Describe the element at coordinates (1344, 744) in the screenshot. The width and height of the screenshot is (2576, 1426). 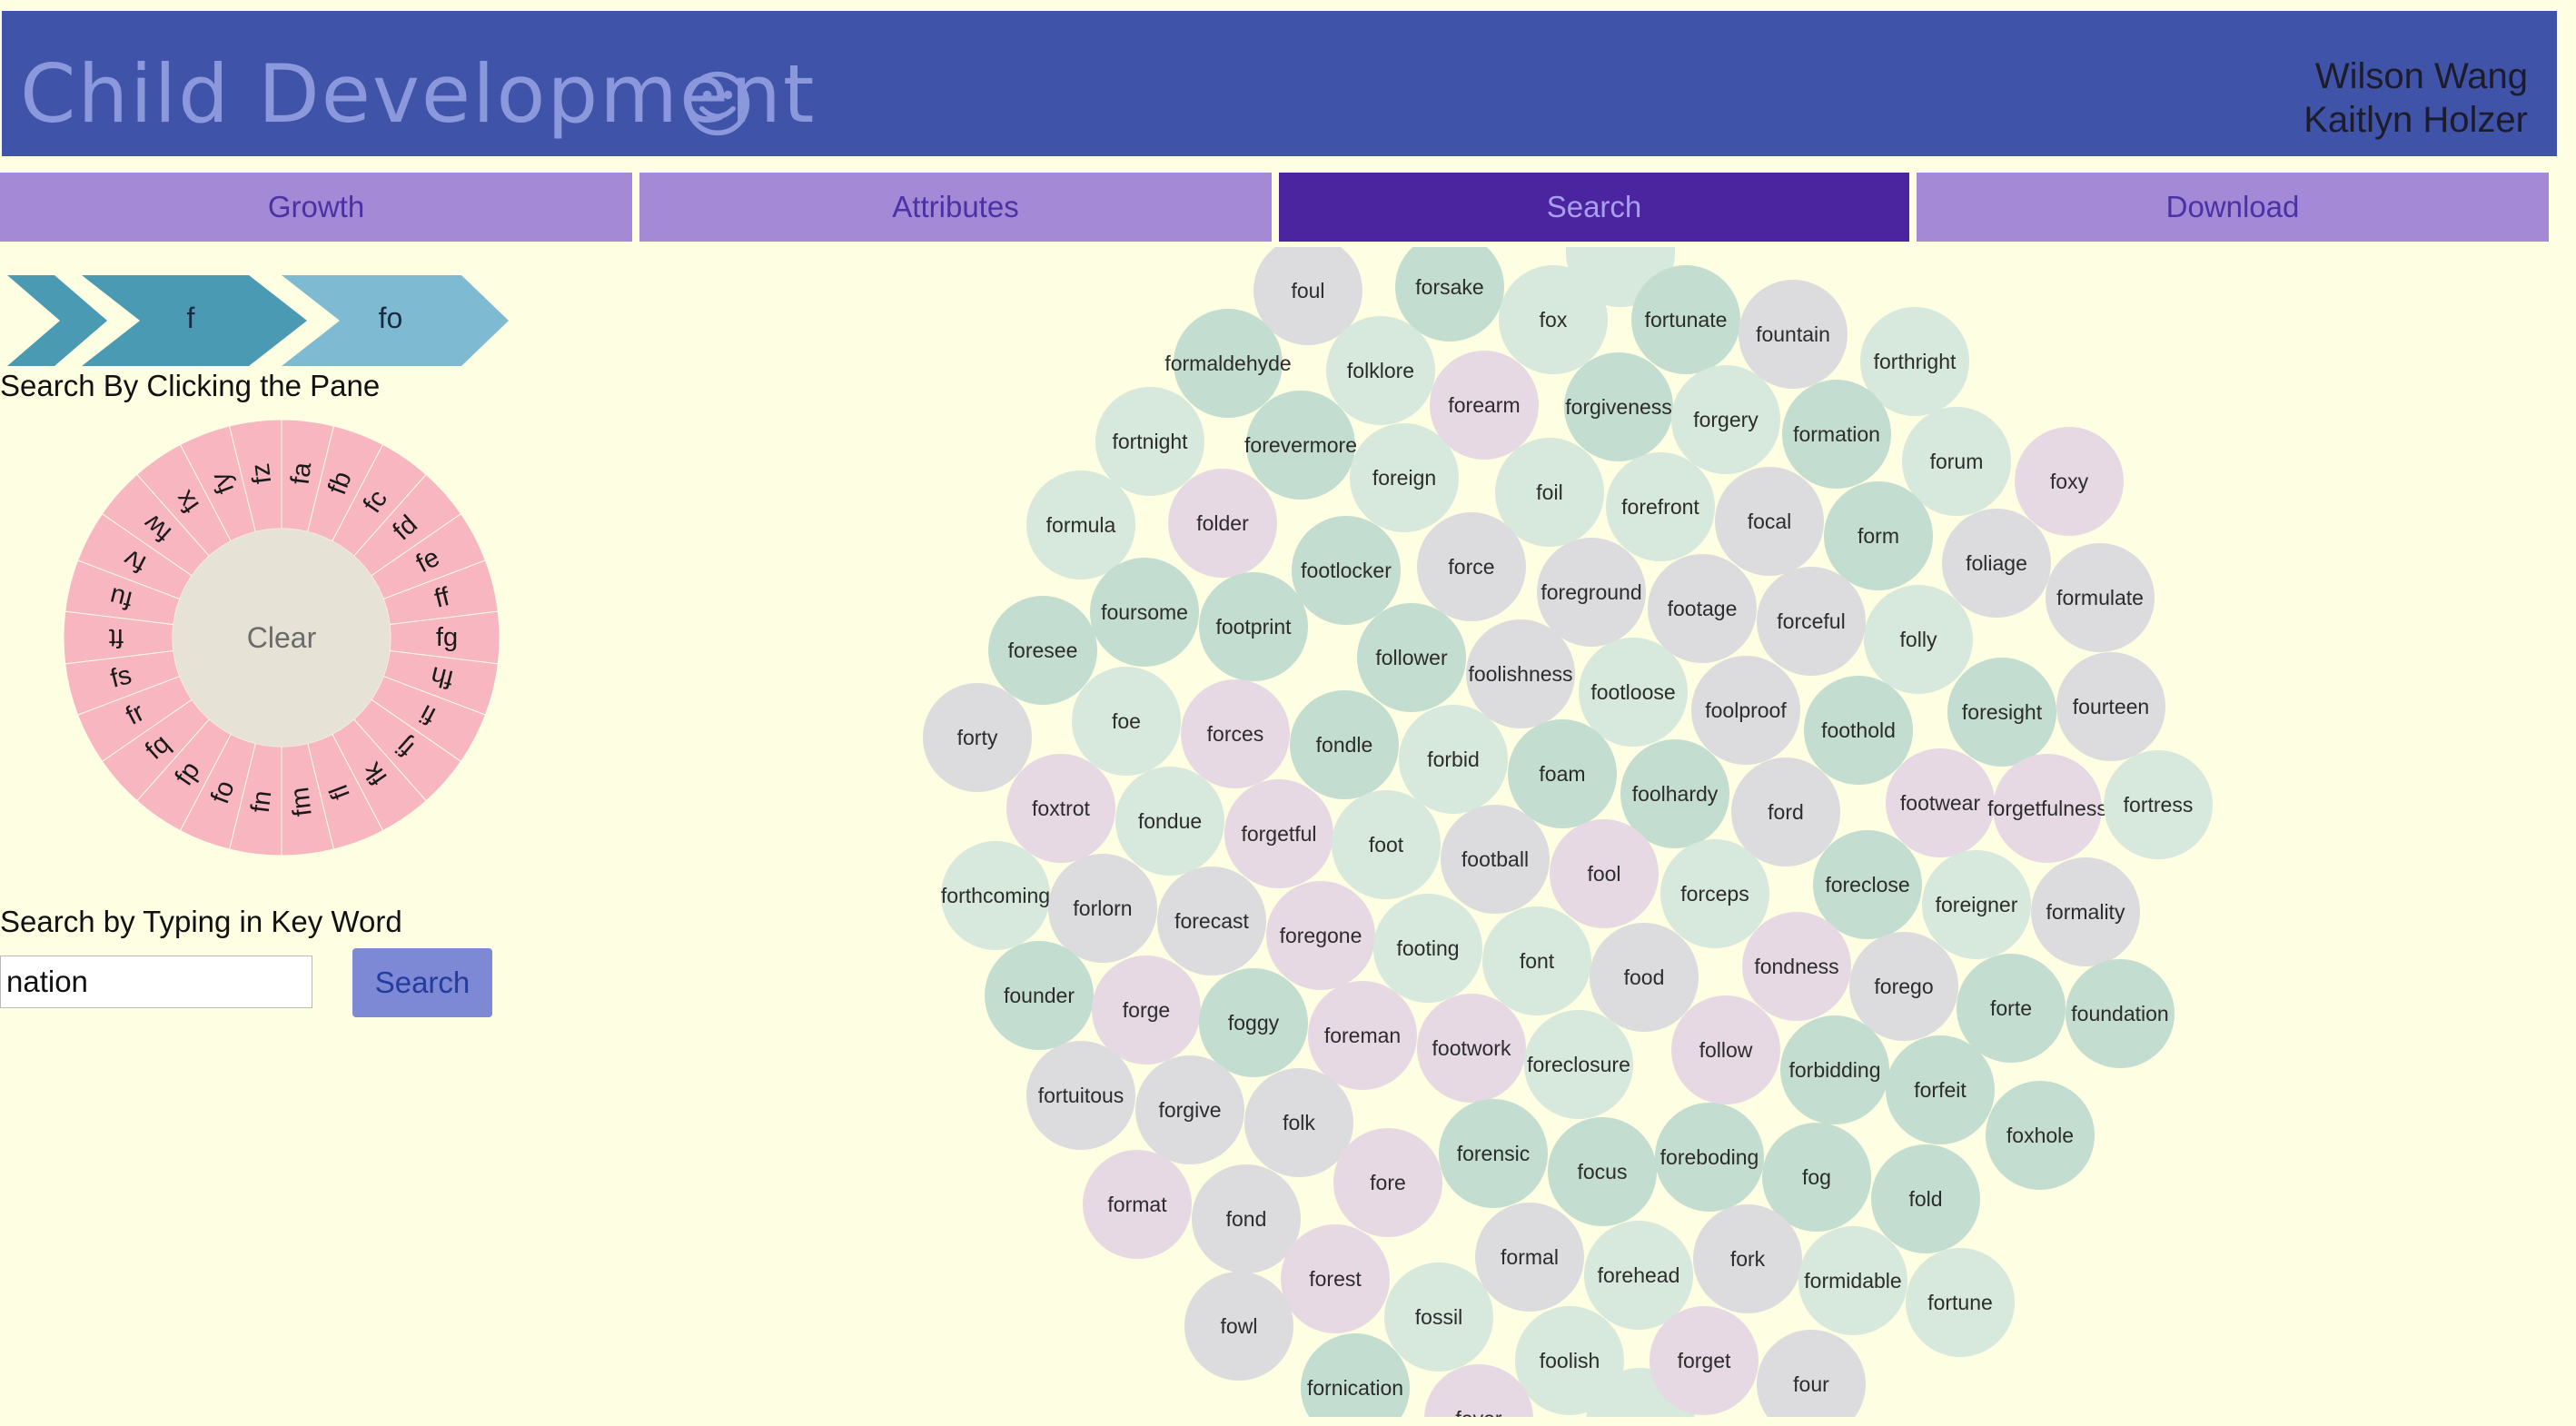
I see `word-bubble: fondle` at that location.